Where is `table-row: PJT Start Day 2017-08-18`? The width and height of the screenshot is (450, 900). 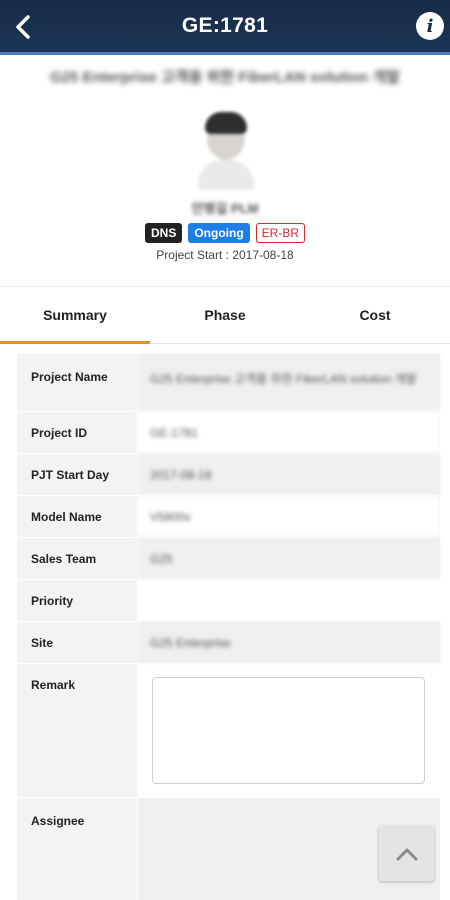
table-row: PJT Start Day 2017-08-18 is located at coordinates (228, 475).